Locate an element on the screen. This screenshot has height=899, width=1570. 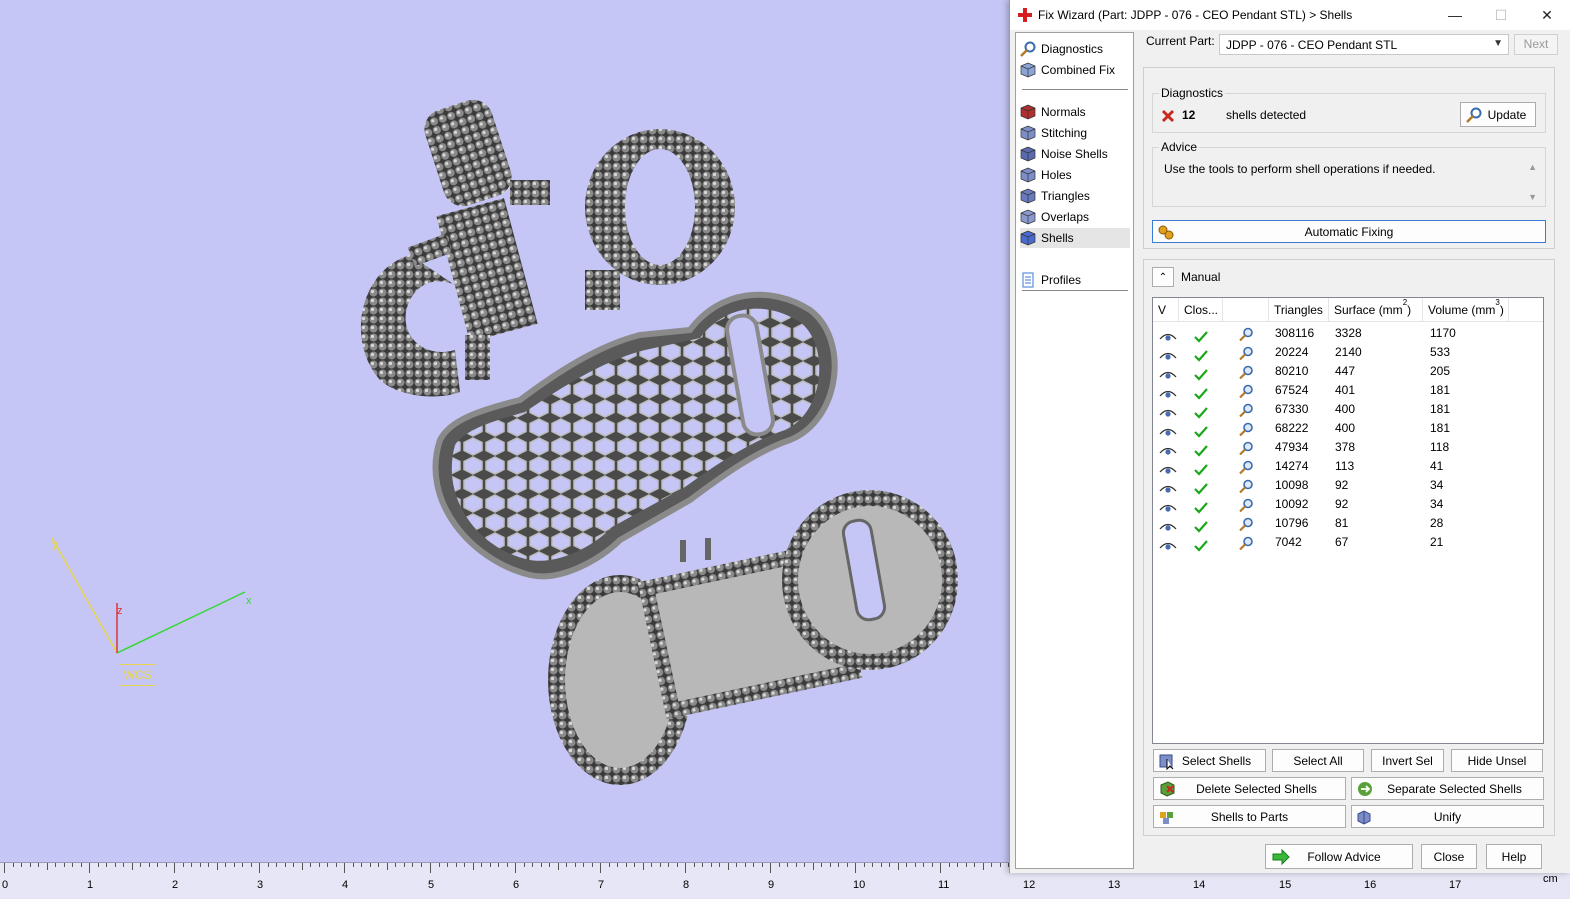
nav-item-combined-fix: Combined Fix is located at coordinates (1075, 70).